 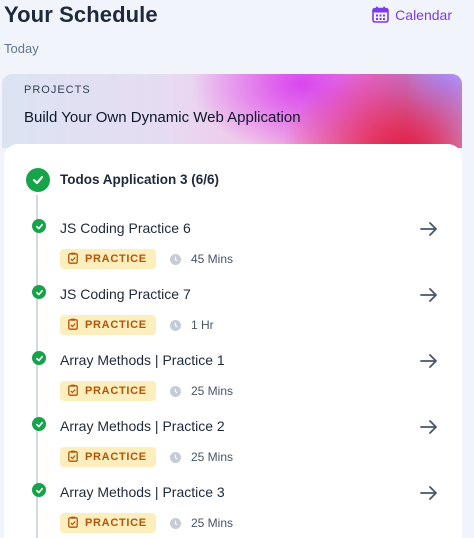 What do you see at coordinates (237, 249) in the screenshot?
I see `list-item: JS Coding Practice 6 PRACTICE 45 Mins` at bounding box center [237, 249].